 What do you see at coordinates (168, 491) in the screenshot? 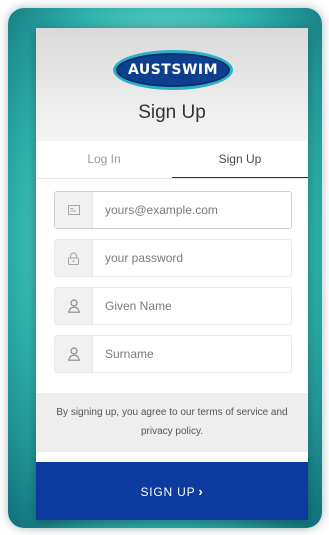
I see `sign-up-label: SIGN UP` at bounding box center [168, 491].